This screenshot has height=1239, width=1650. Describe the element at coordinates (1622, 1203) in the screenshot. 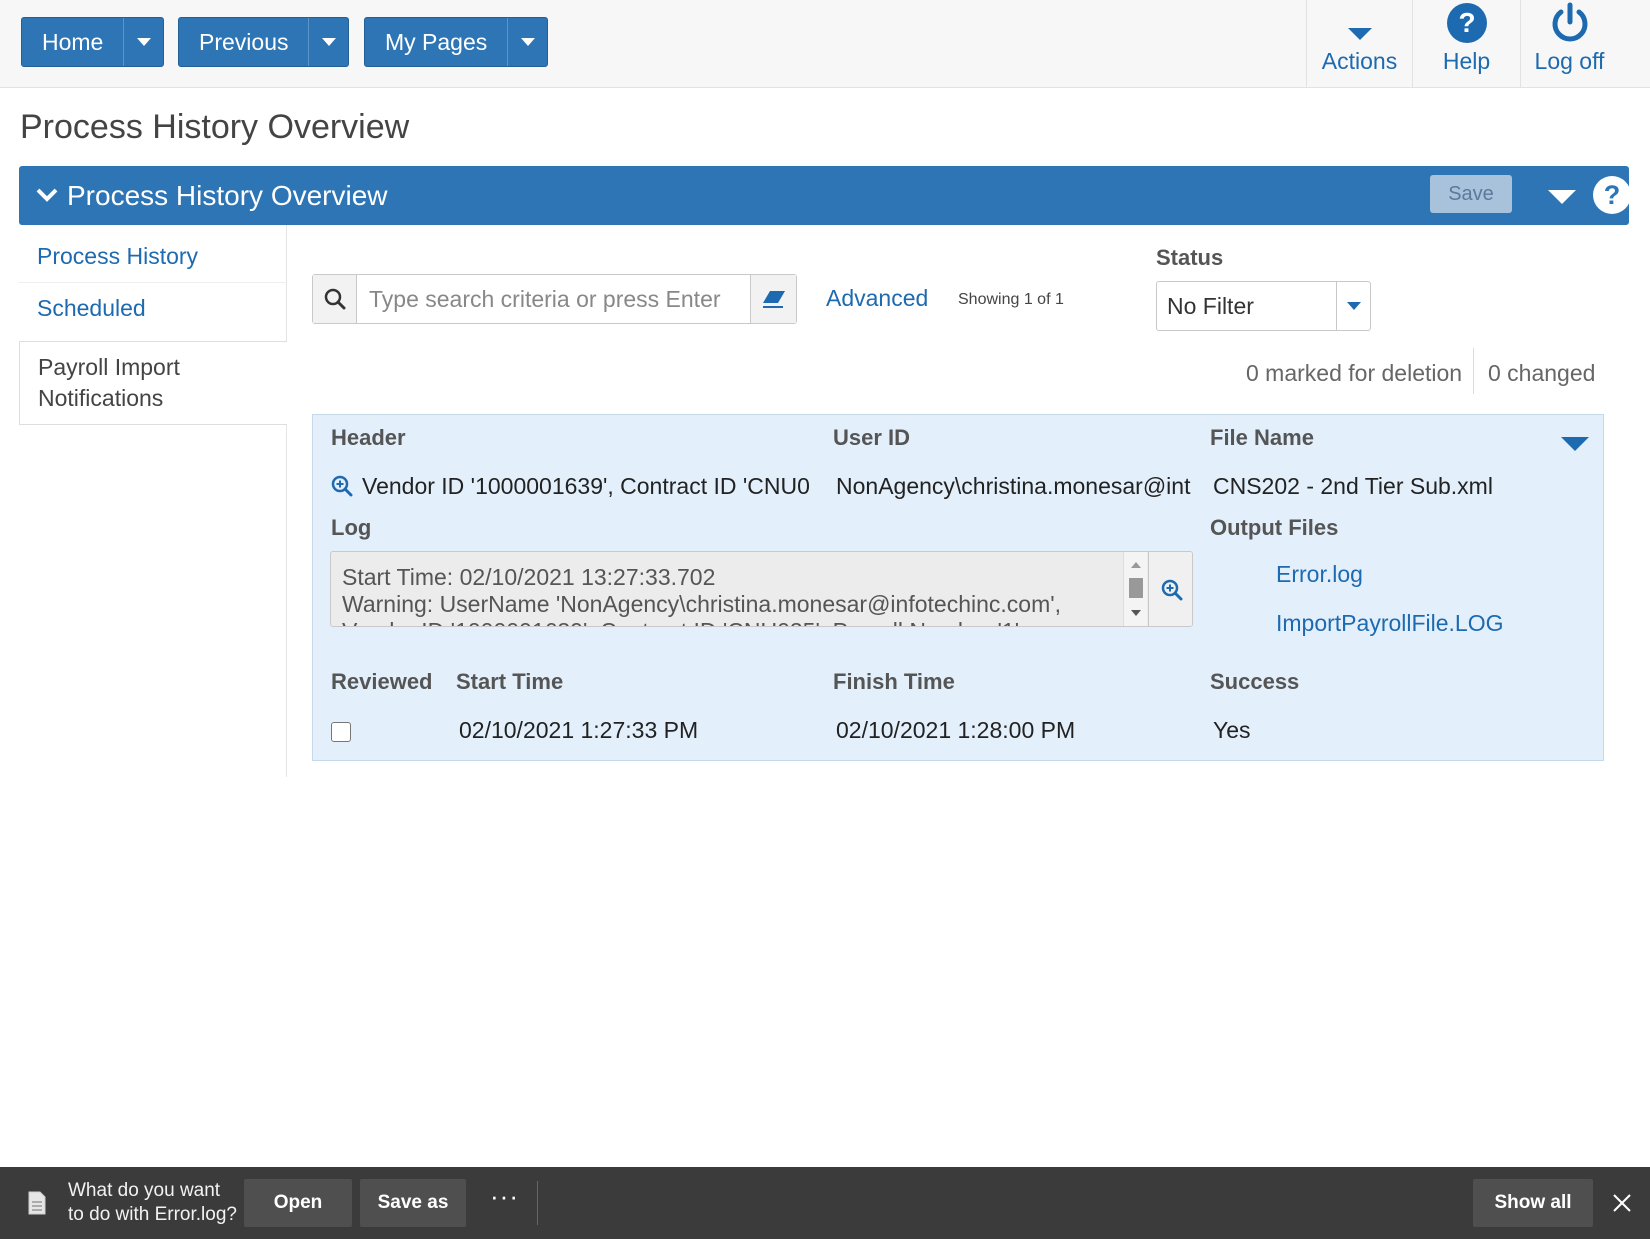

I see `close-icon` at that location.